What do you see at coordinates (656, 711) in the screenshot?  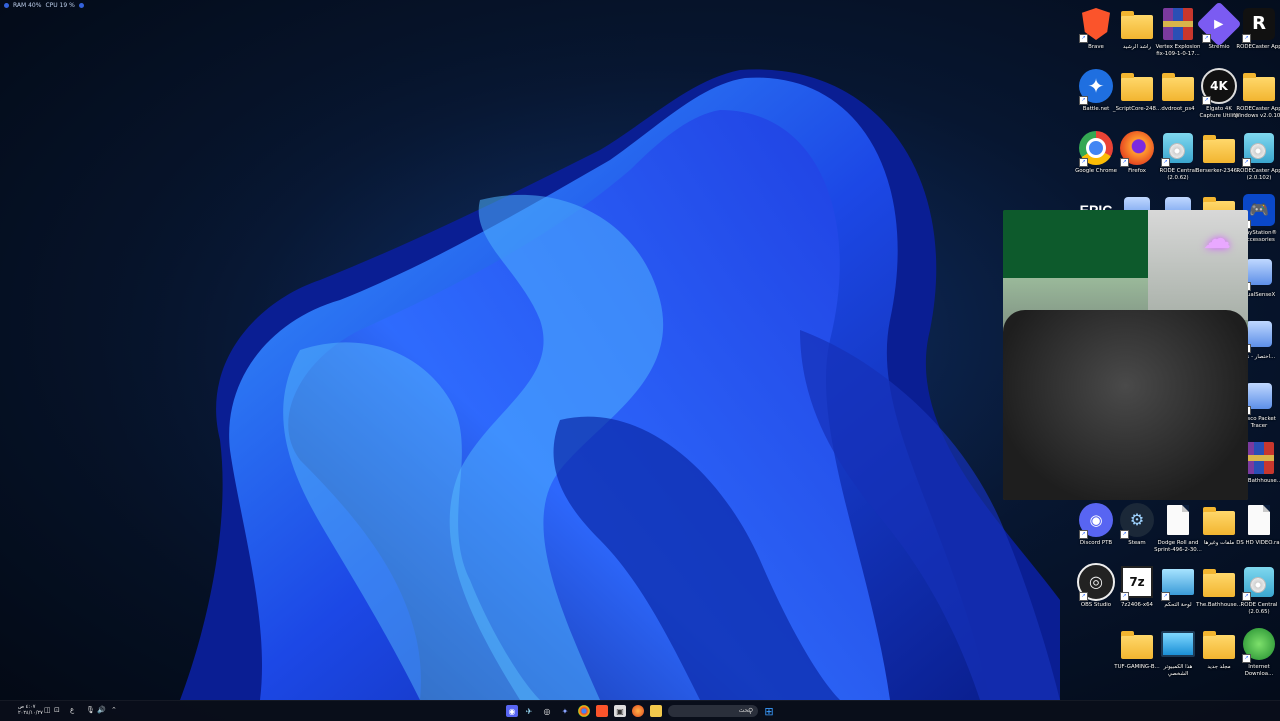 I see `taskbar-file-explorer-icon` at bounding box center [656, 711].